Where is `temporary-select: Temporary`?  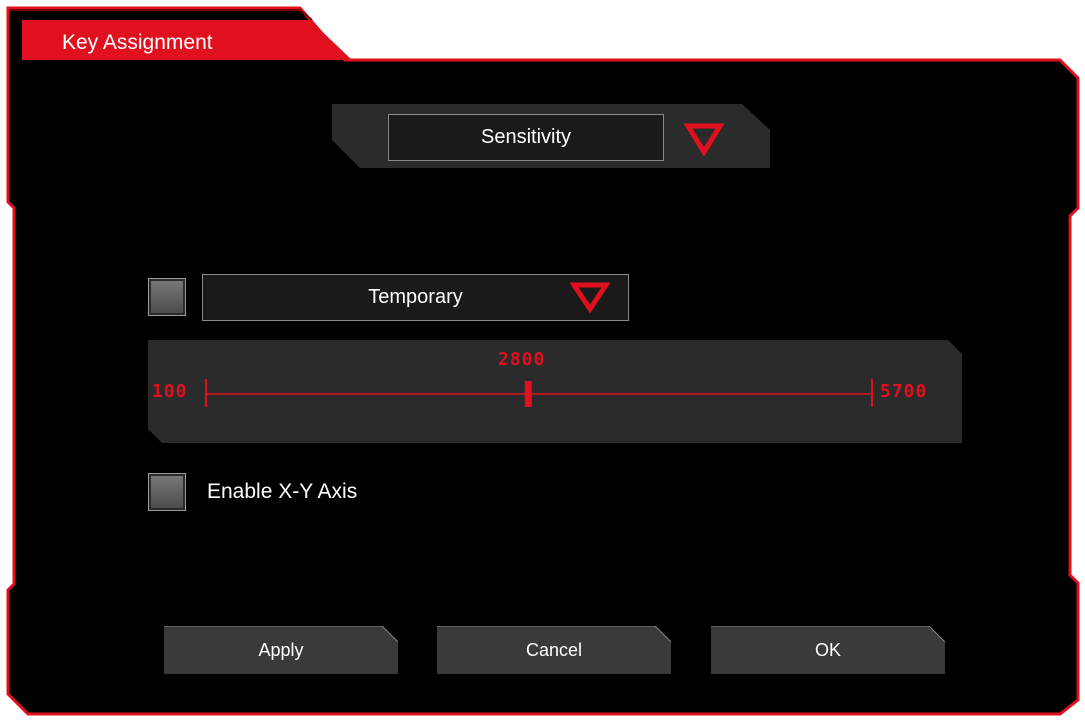
temporary-select: Temporary is located at coordinates (415, 297).